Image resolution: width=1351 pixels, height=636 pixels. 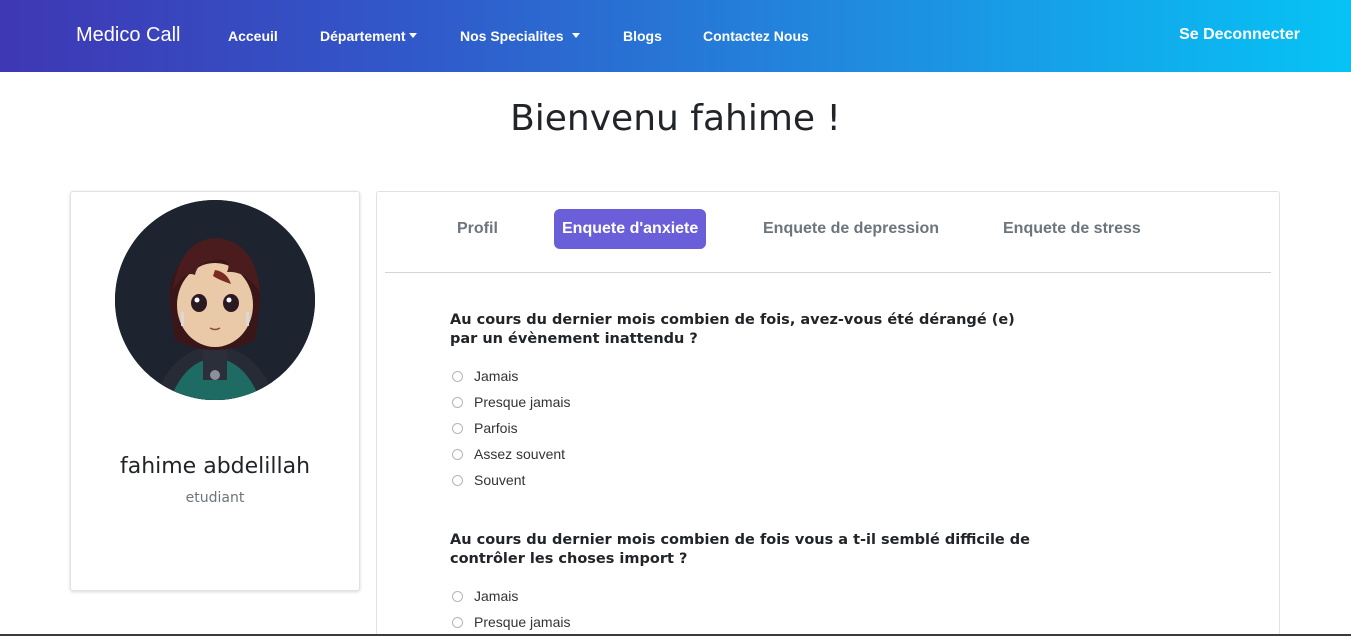 I want to click on tab-enquete-depression: Enquete de depression, so click(x=851, y=229).